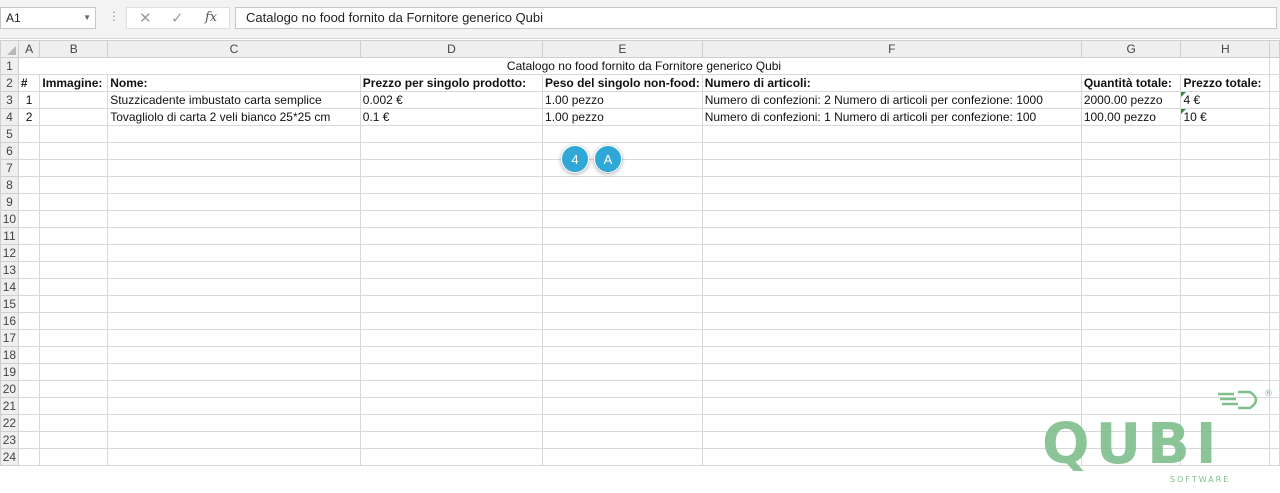  Describe the element at coordinates (622, 83) in the screenshot. I see `header-cell: Peso del singolo non-food:` at that location.